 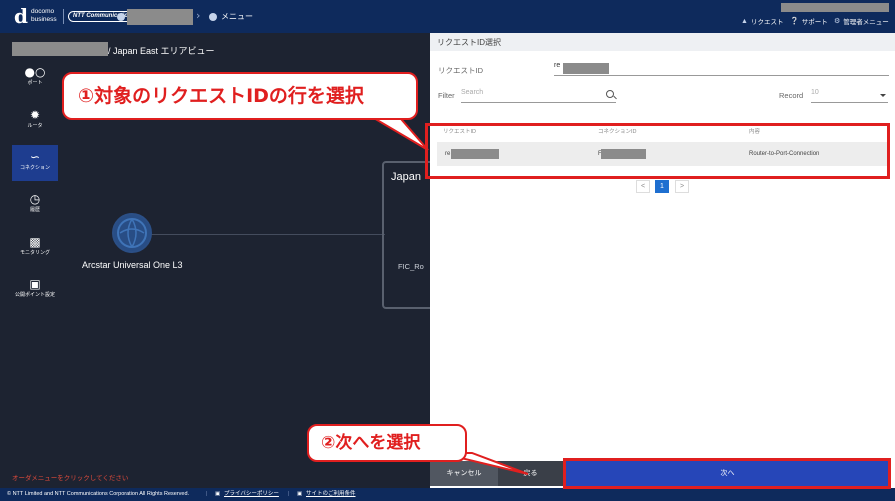 I want to click on highlight-next-button, so click(x=727, y=473).